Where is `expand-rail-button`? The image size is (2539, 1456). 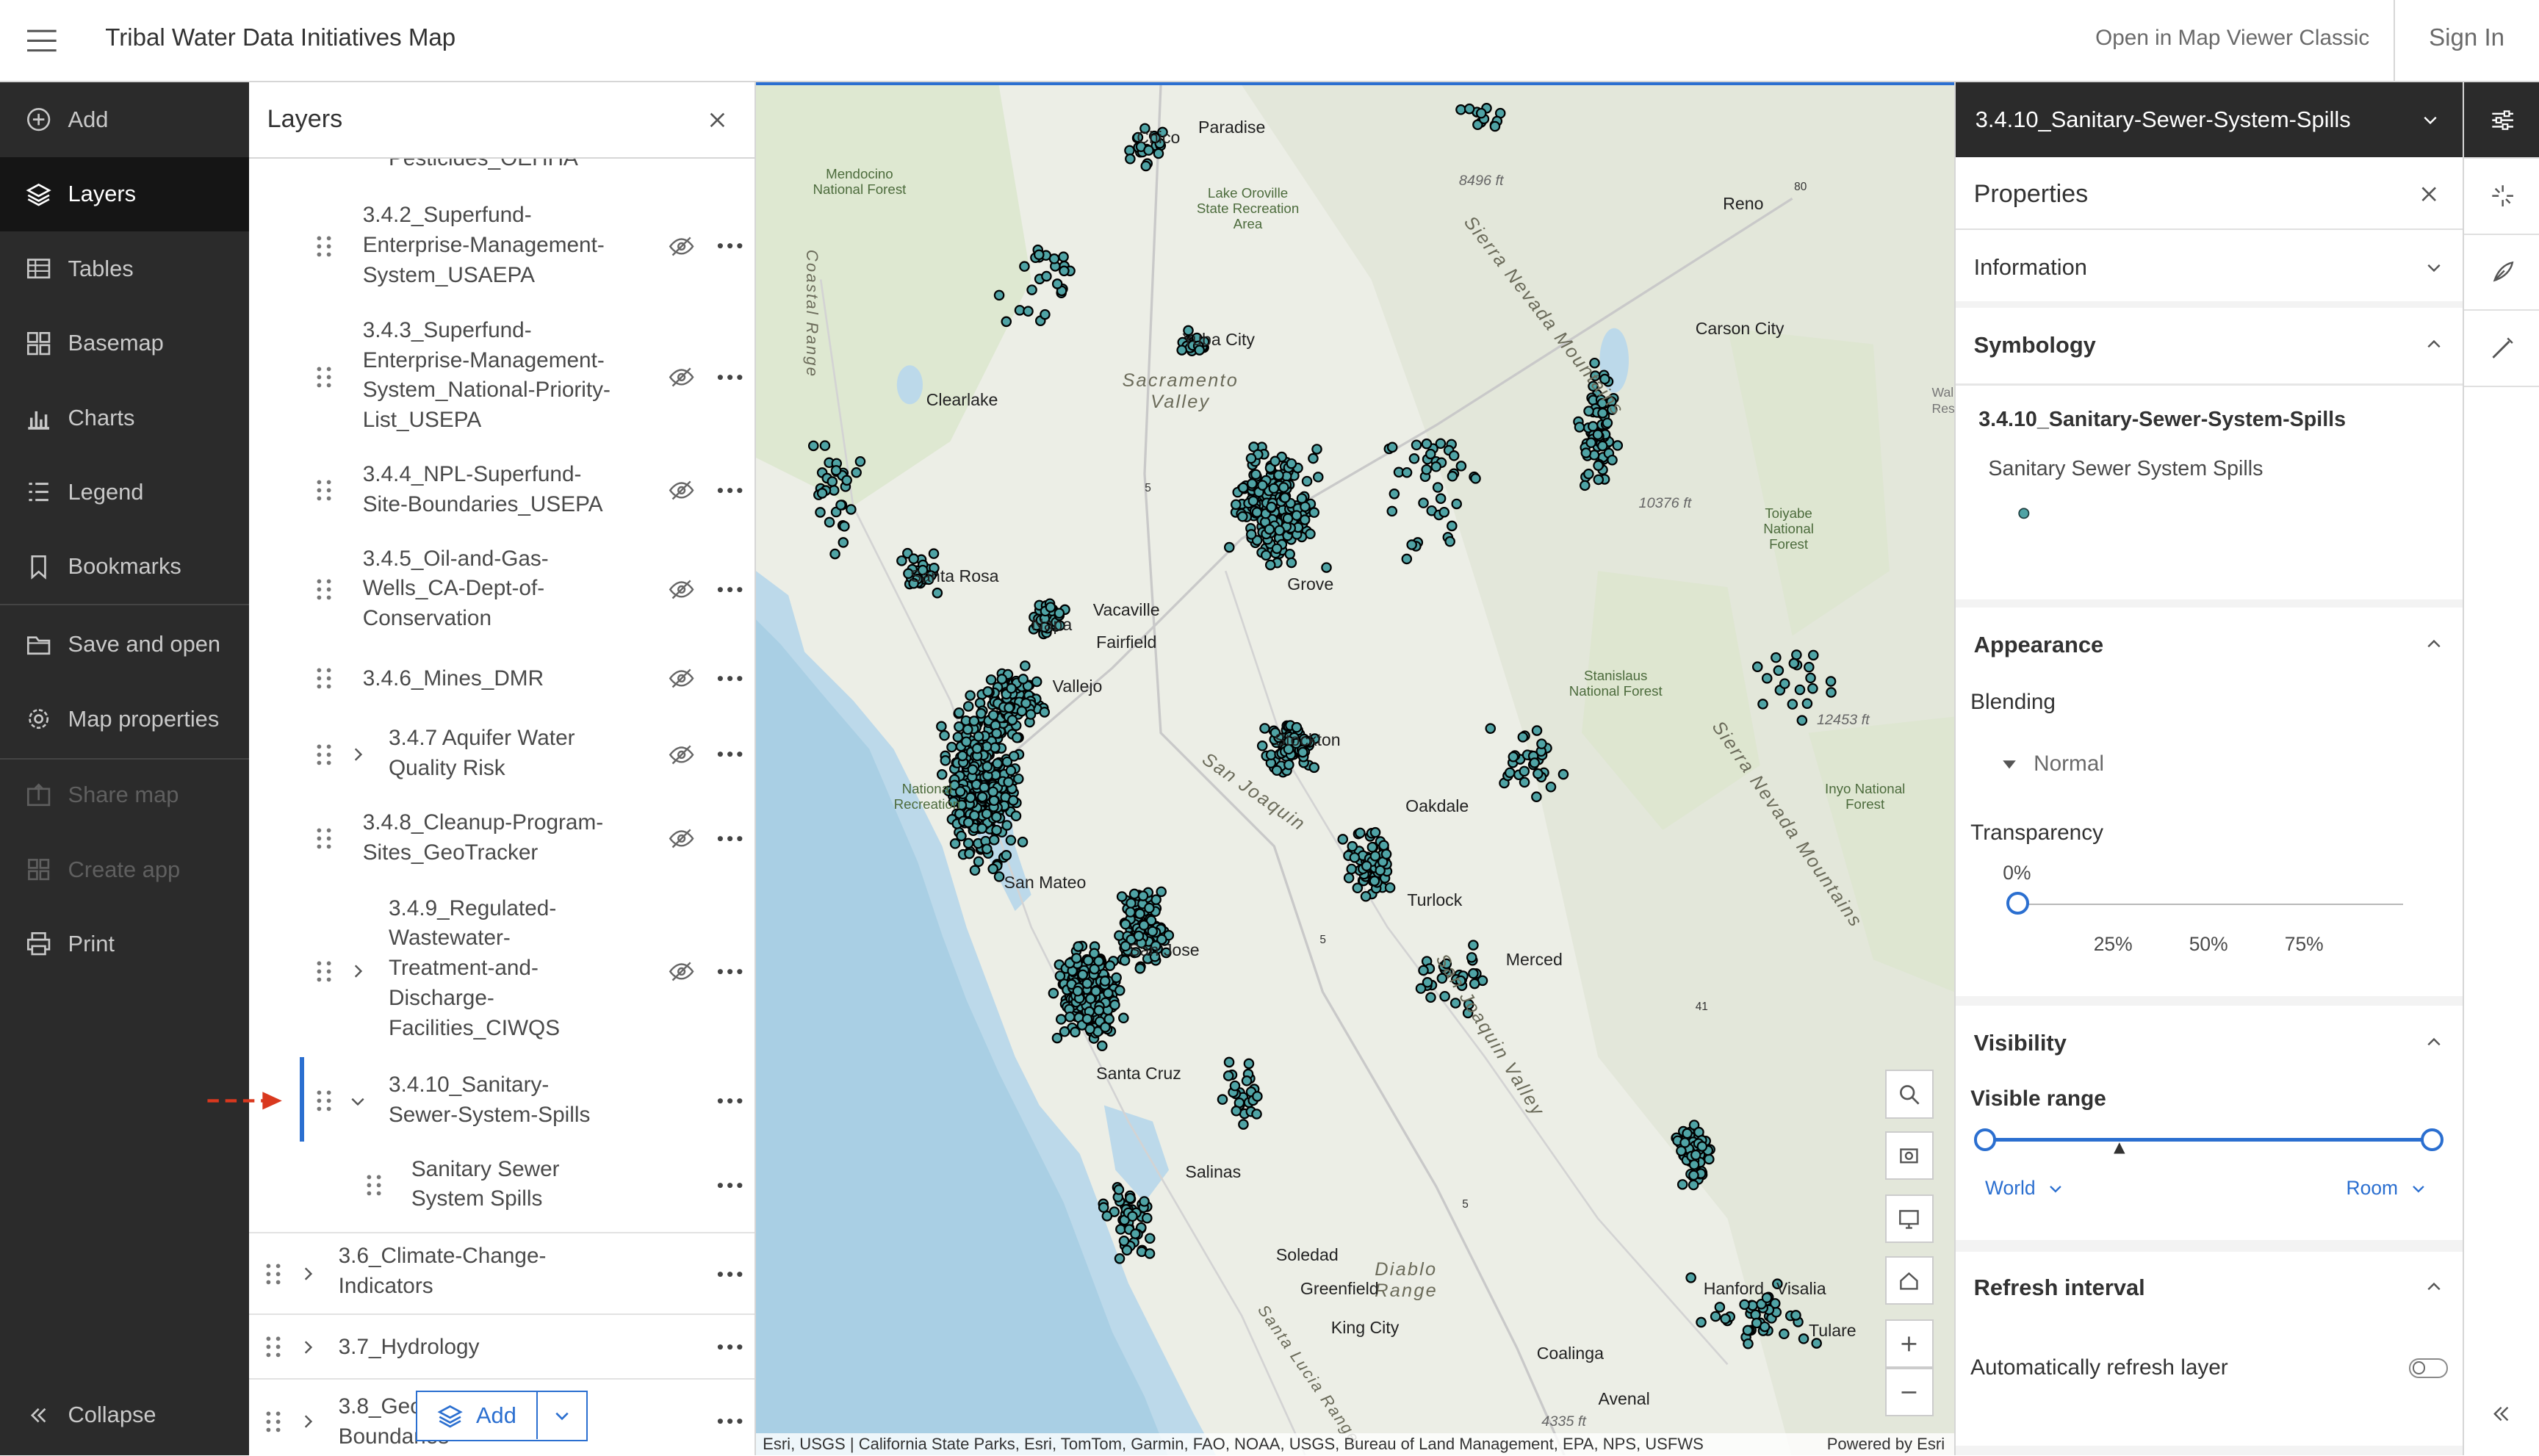 expand-rail-button is located at coordinates (2501, 1414).